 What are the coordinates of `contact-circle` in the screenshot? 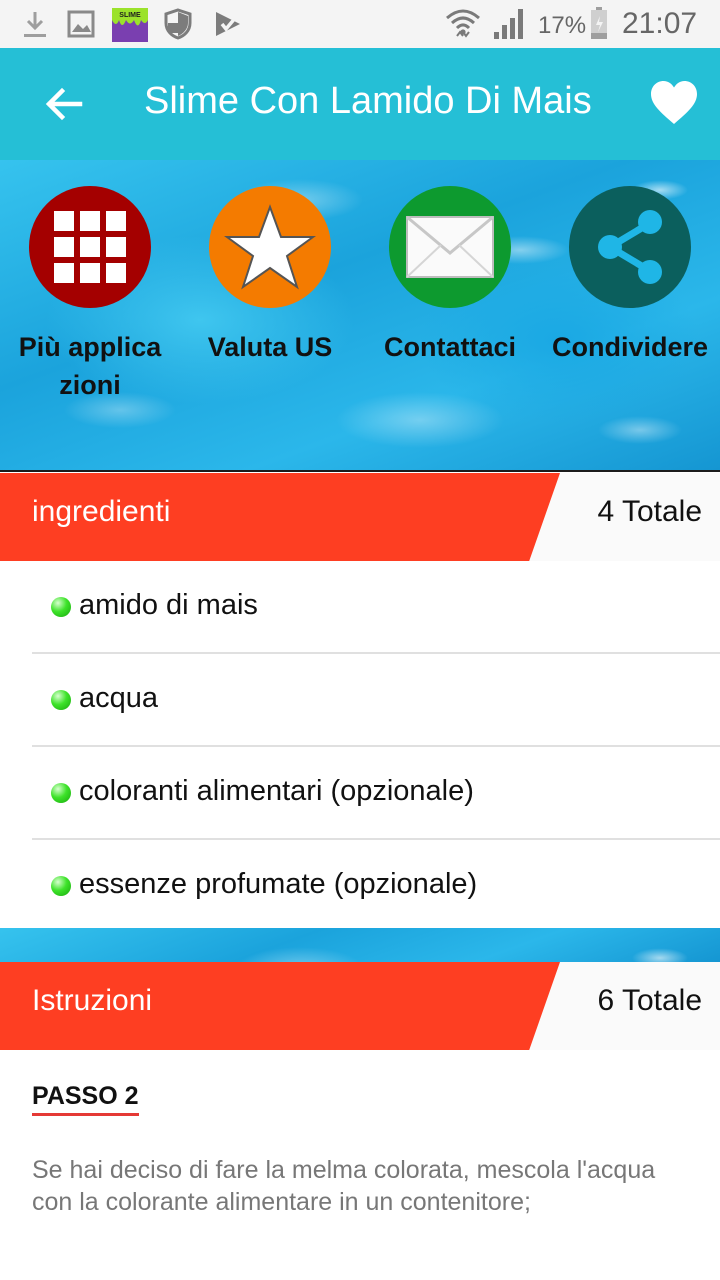 It's located at (450, 247).